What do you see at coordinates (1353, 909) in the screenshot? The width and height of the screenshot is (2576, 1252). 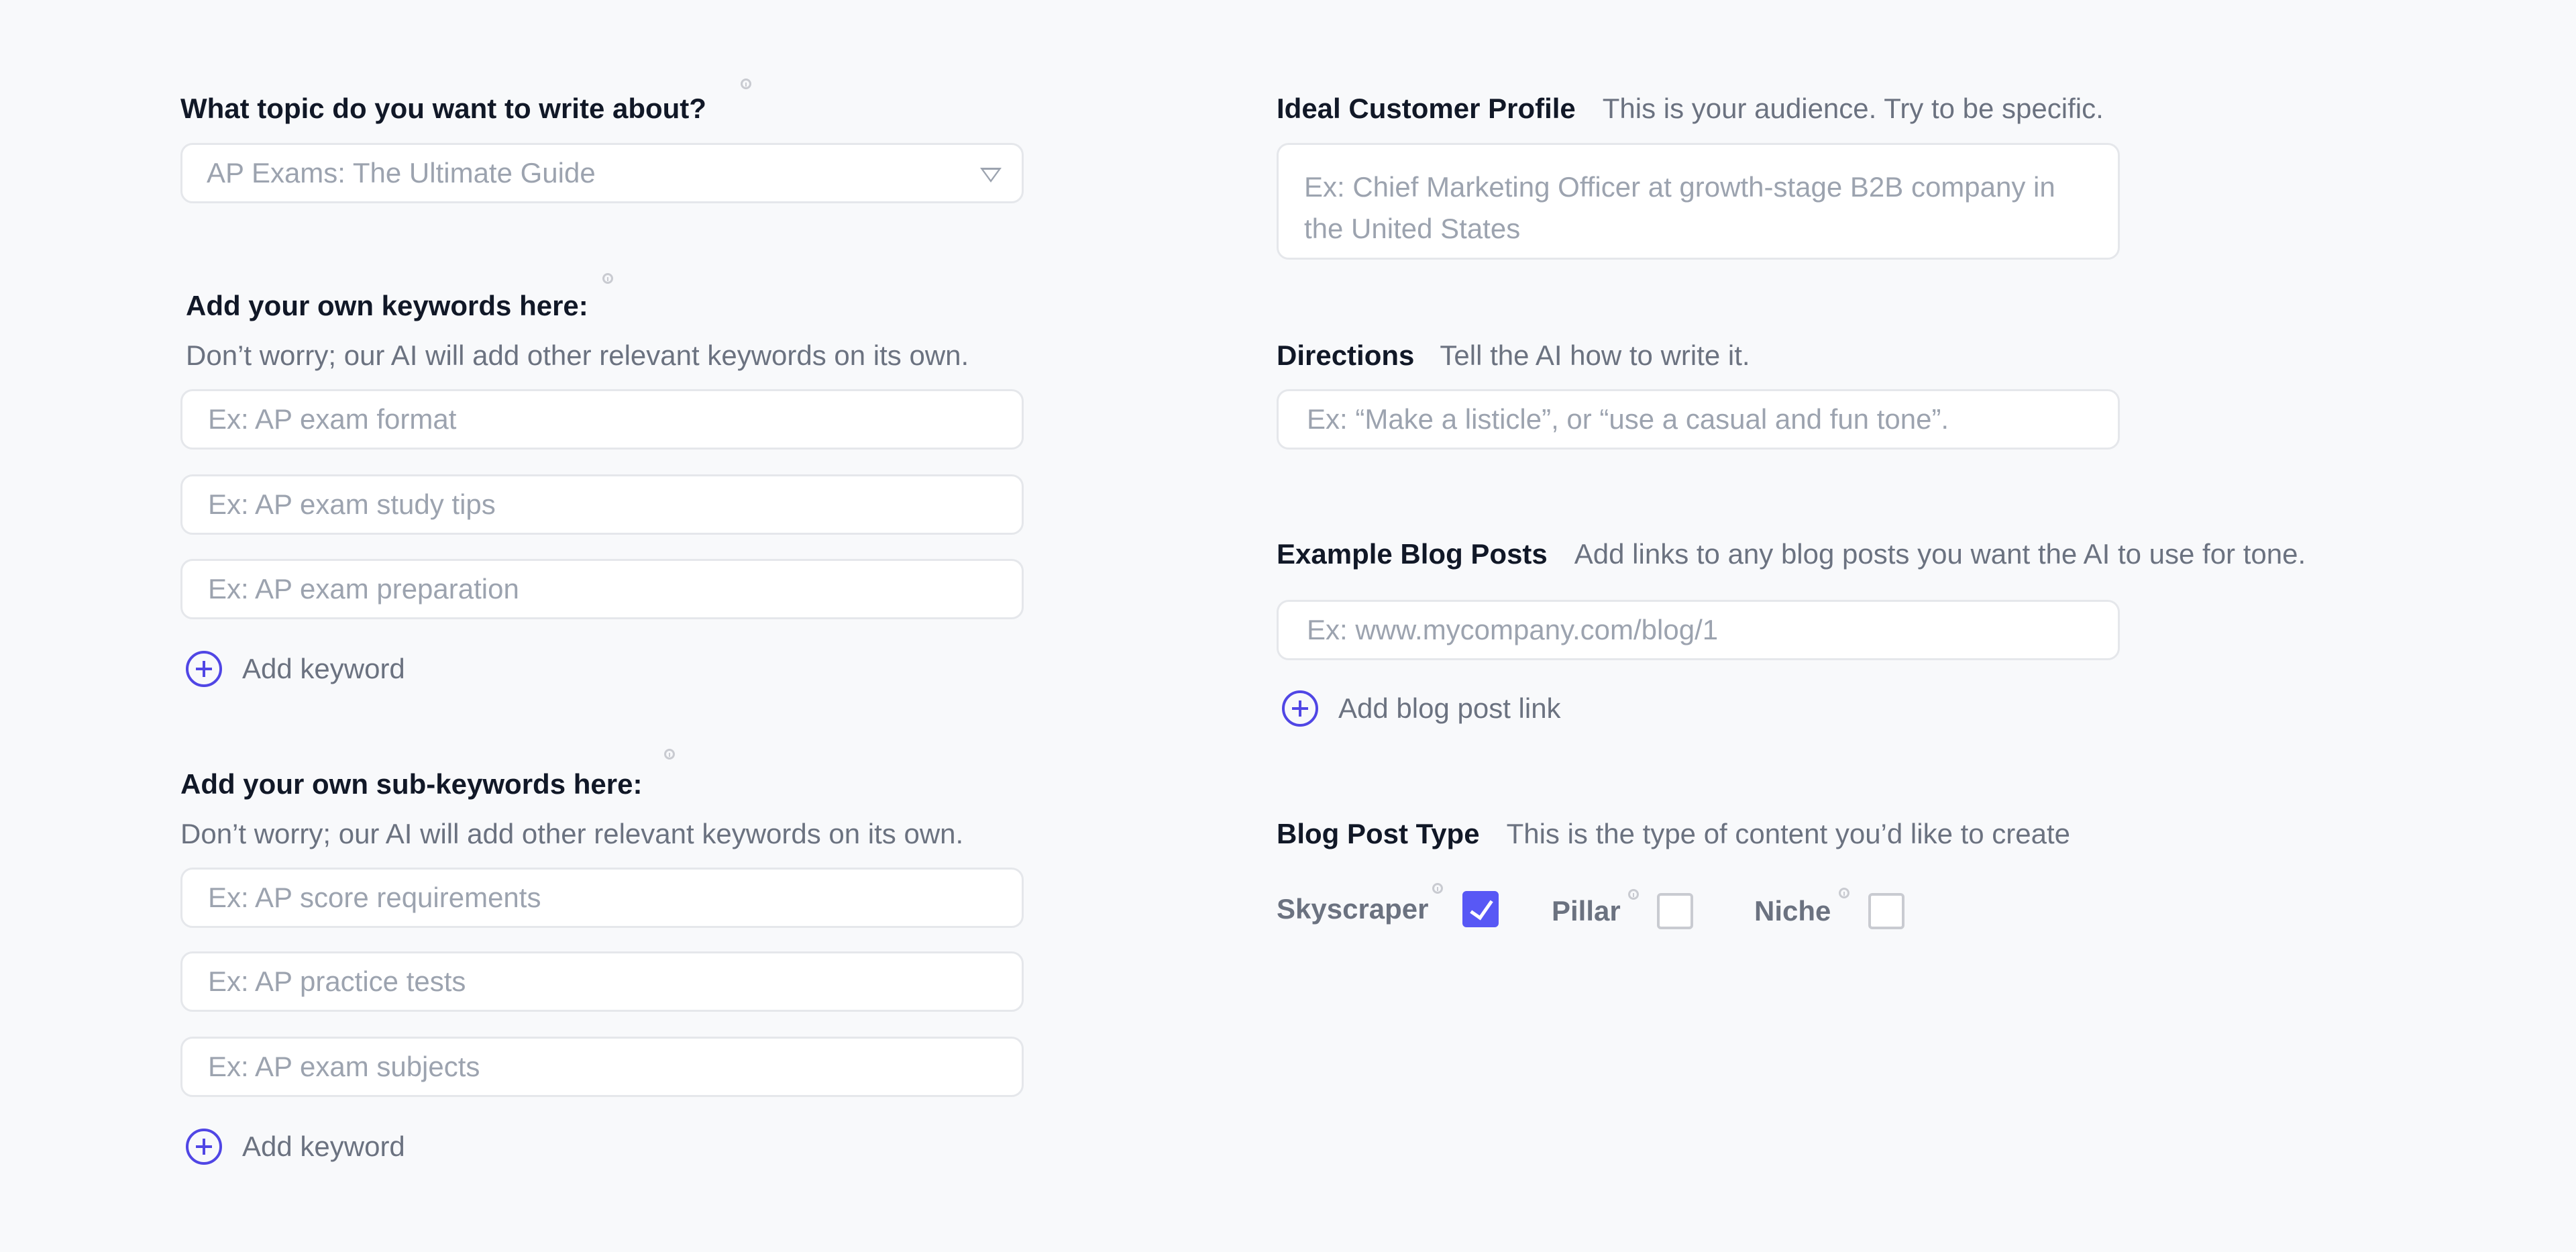 I see `option-skyscraper-label: Skyscraper` at bounding box center [1353, 909].